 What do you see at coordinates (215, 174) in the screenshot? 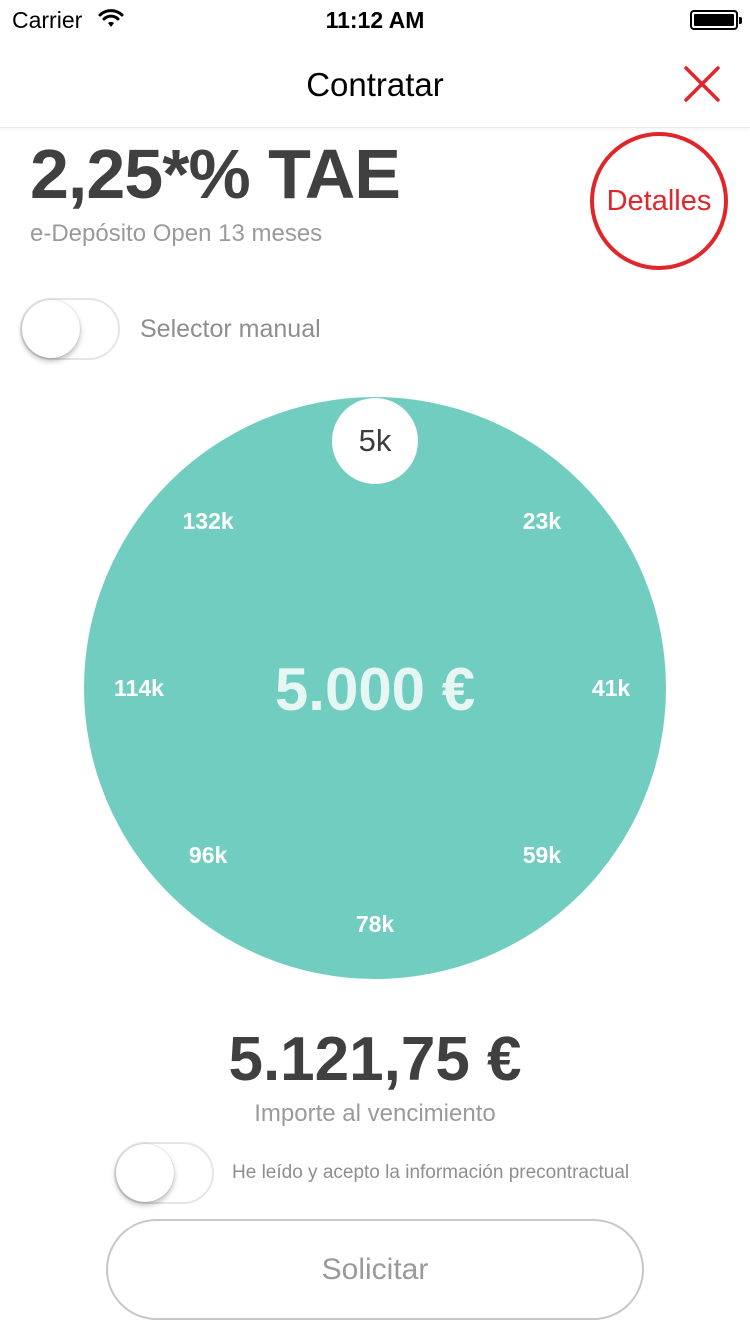
I see `interest-rate: 2,25*% TAE` at bounding box center [215, 174].